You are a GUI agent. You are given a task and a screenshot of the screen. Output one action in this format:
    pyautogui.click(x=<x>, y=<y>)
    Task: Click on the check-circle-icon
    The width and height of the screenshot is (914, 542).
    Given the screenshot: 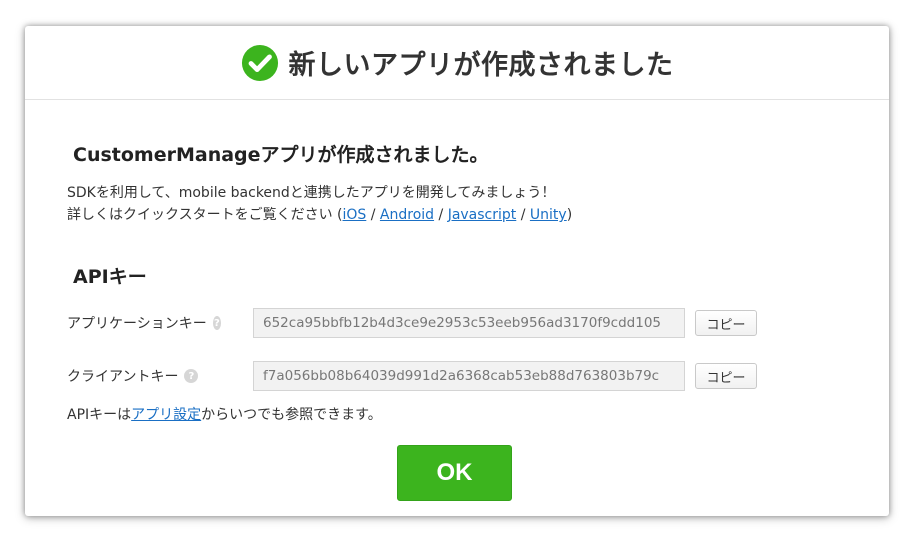 What is the action you would take?
    pyautogui.click(x=259, y=62)
    